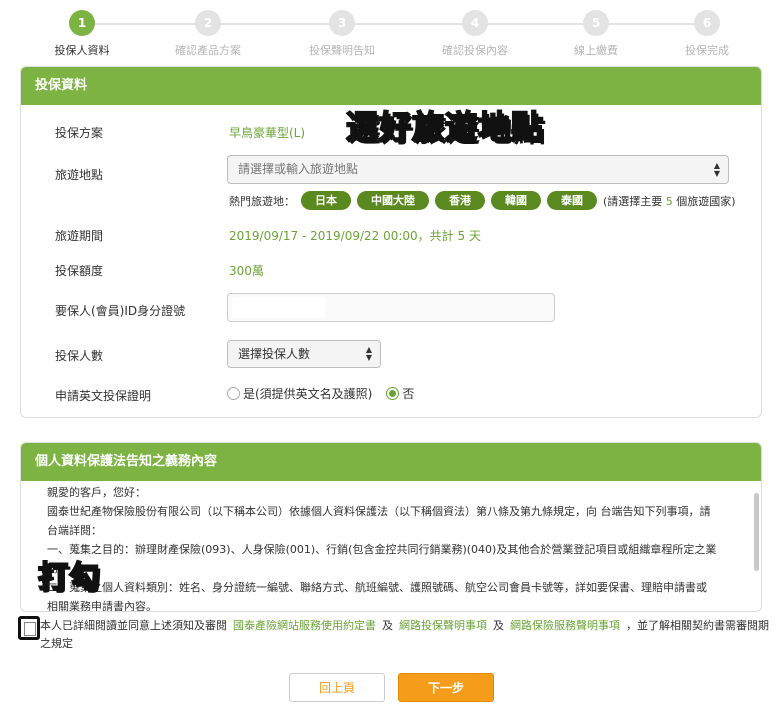 The image size is (780, 718). What do you see at coordinates (326, 200) in the screenshot?
I see `hot-destination-japan: 日本` at bounding box center [326, 200].